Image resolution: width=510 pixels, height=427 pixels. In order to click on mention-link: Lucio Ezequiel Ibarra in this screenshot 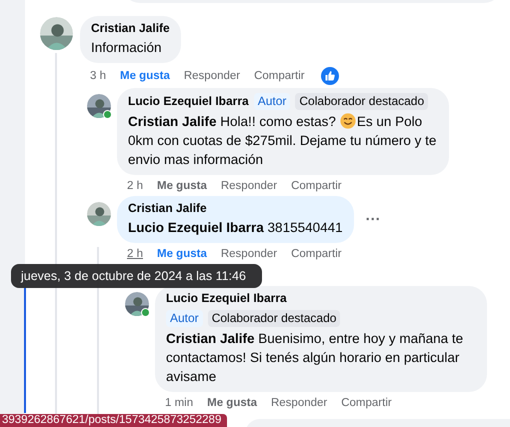, I will do `click(196, 227)`.